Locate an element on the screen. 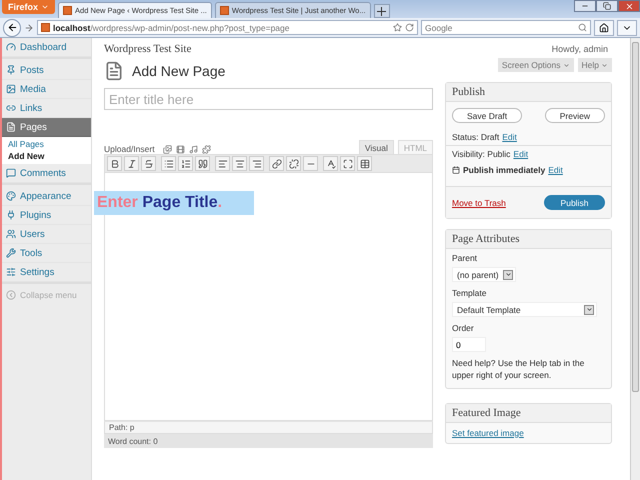 Image resolution: width=640 pixels, height=480 pixels. numbered-list-icon is located at coordinates (185, 163).